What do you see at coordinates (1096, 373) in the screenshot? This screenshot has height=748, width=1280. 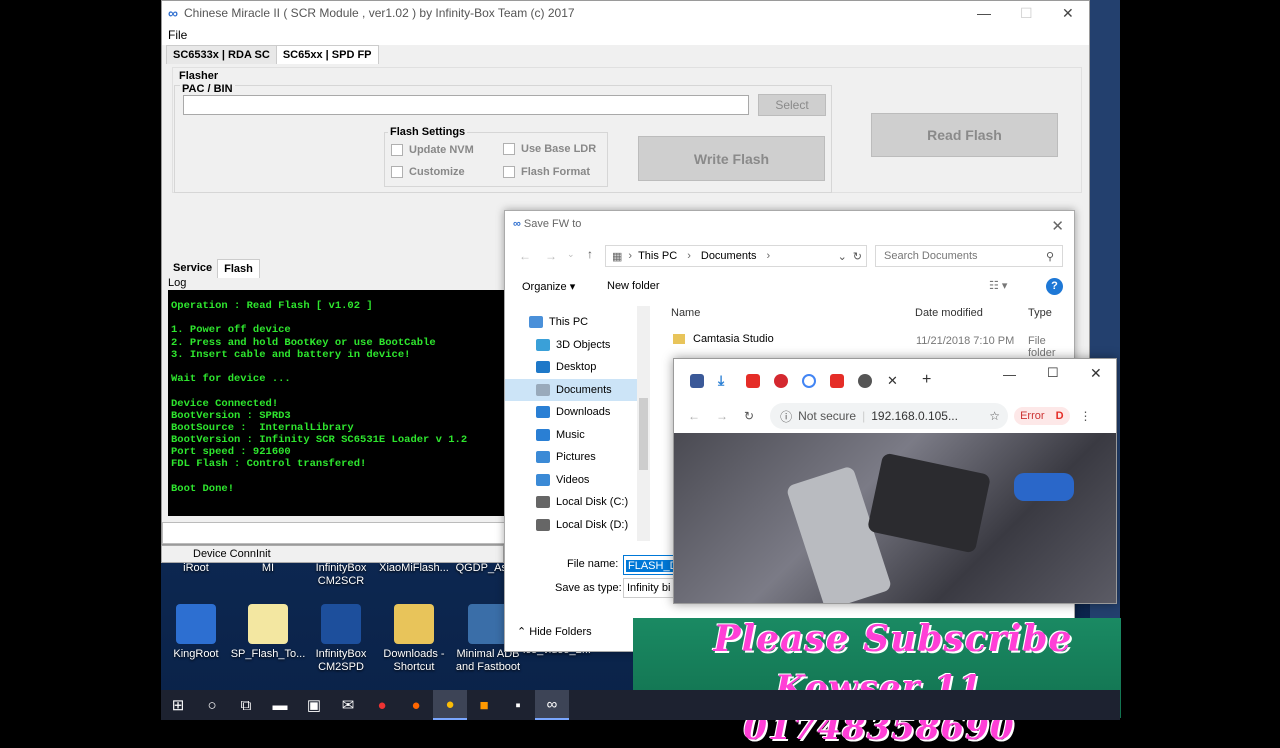 I see `browser-close-button: ✕` at bounding box center [1096, 373].